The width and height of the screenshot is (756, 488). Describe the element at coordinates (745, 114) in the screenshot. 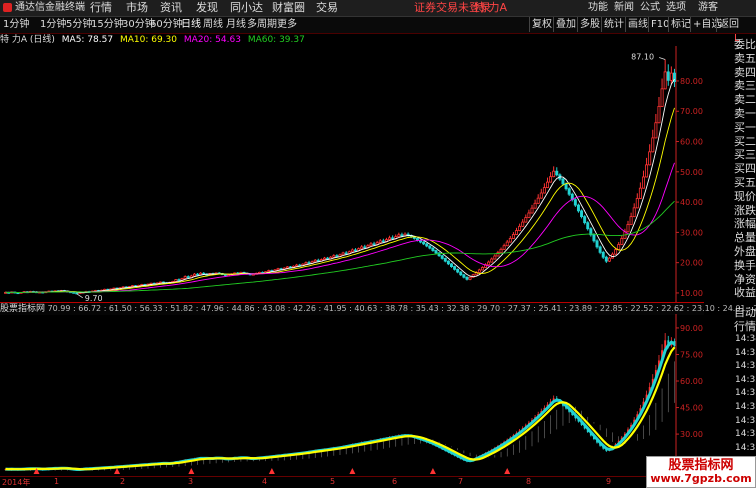

I see `sidebar-item-5: 卖一` at that location.